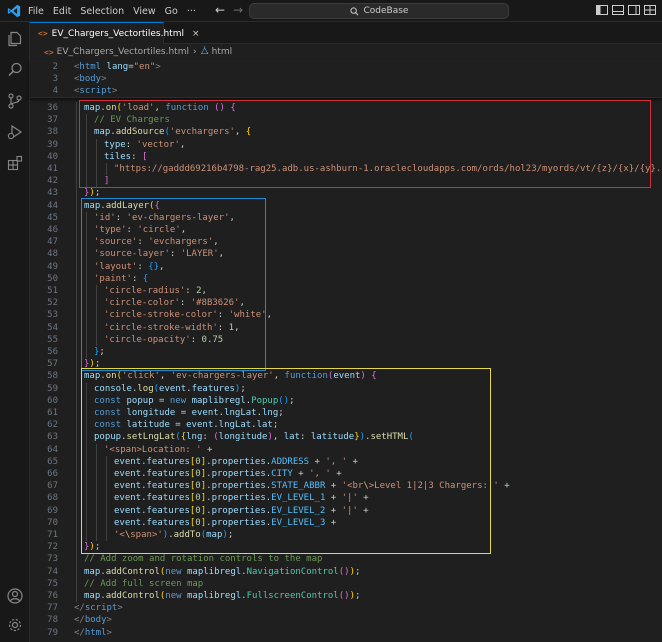 The image size is (662, 642). I want to click on menu-bar: File Edit Selection View Go ···, so click(116, 11).